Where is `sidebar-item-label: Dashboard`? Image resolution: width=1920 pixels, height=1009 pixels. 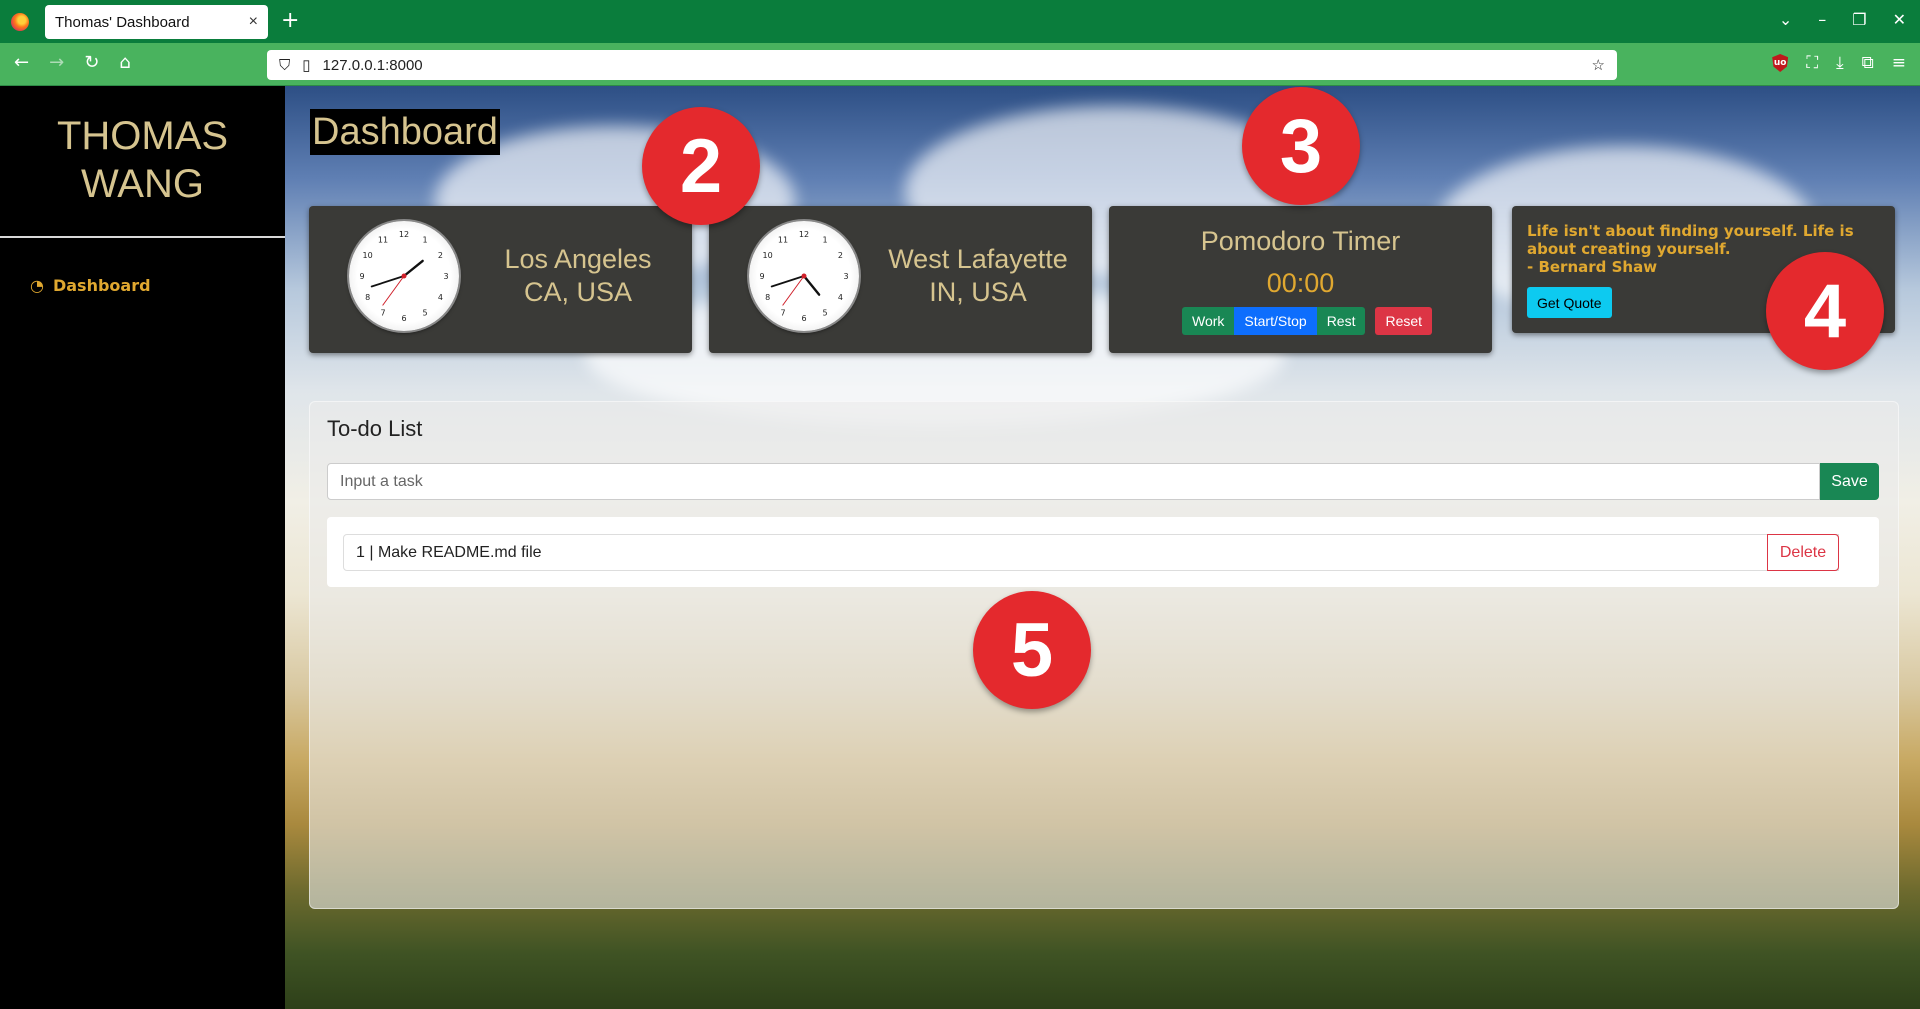
sidebar-item-label: Dashboard is located at coordinates (101, 285).